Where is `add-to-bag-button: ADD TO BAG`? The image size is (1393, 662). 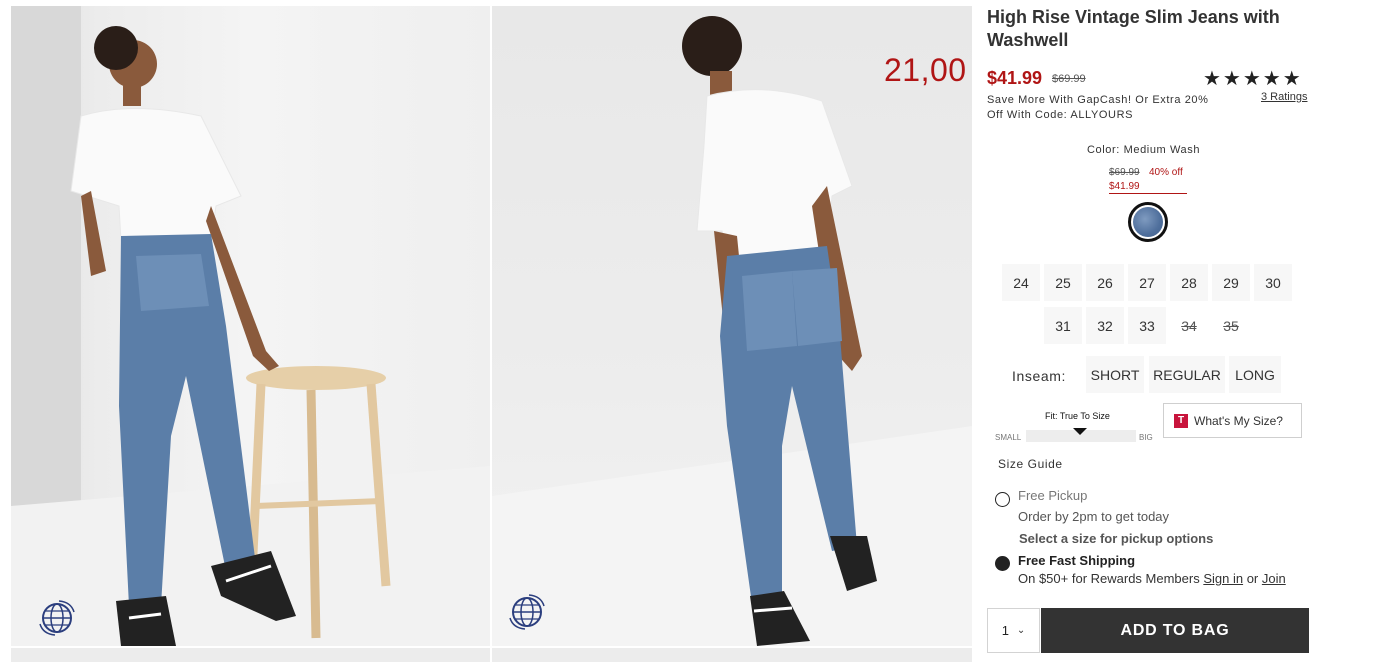 add-to-bag-button: ADD TO BAG is located at coordinates (1175, 630).